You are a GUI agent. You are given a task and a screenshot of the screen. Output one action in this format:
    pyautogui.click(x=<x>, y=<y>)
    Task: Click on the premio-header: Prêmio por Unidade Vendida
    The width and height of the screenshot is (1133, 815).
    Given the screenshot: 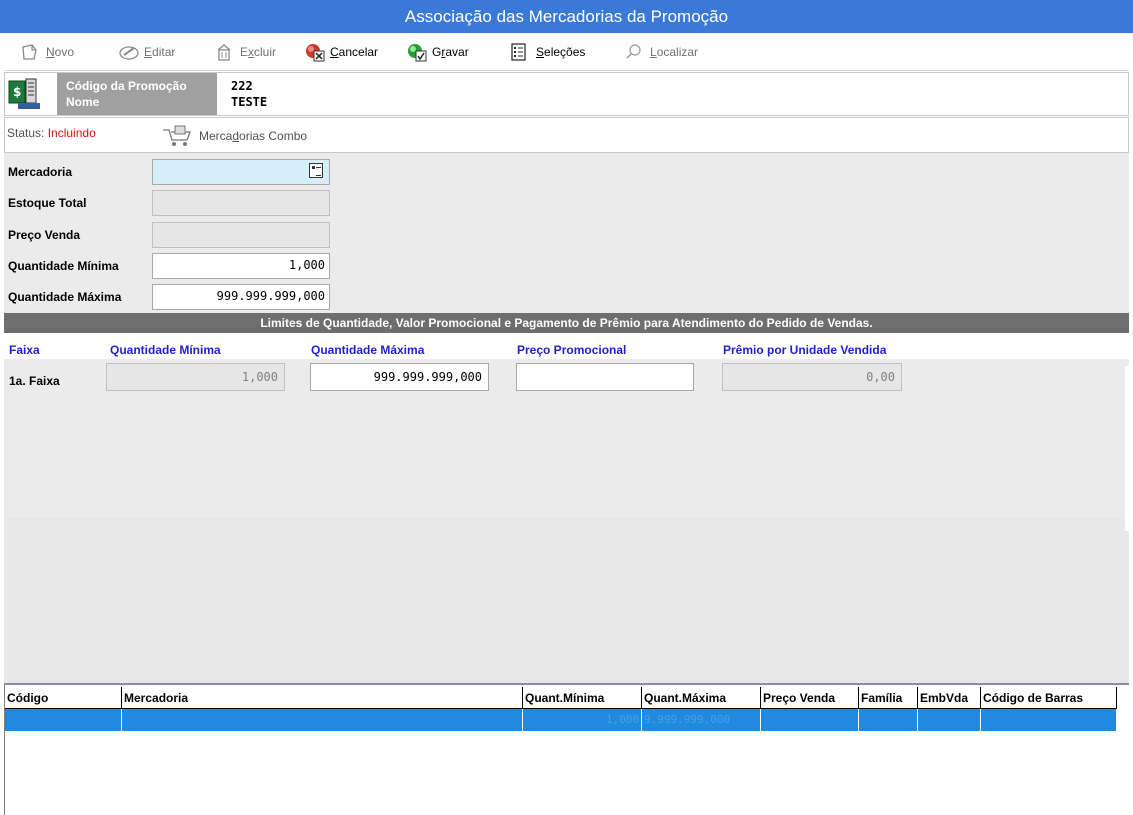 What is the action you would take?
    pyautogui.click(x=805, y=350)
    